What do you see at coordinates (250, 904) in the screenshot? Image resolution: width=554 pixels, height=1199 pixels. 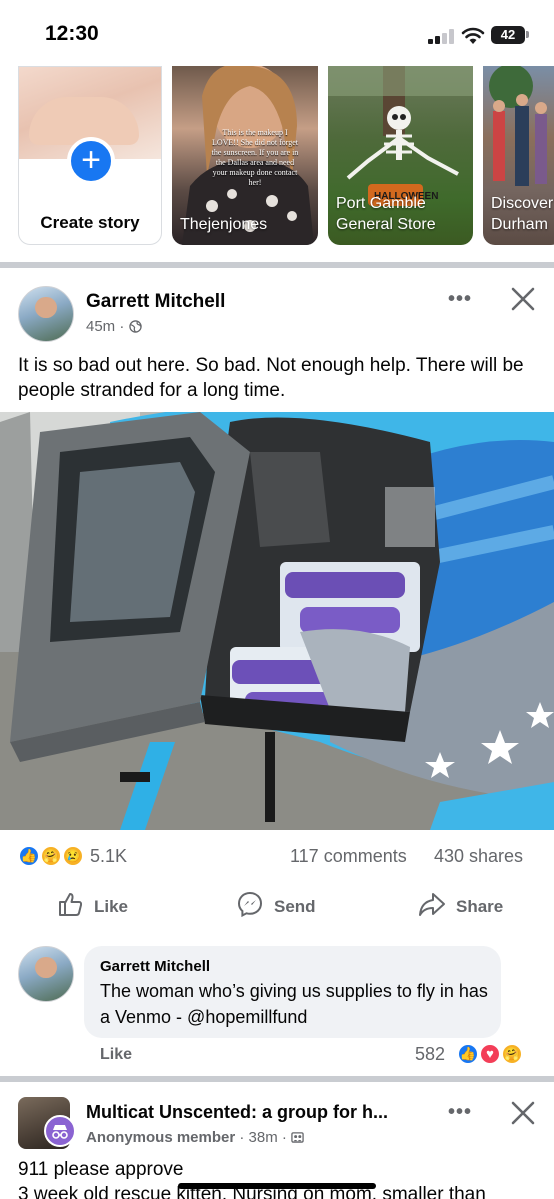 I see `messenger-icon` at bounding box center [250, 904].